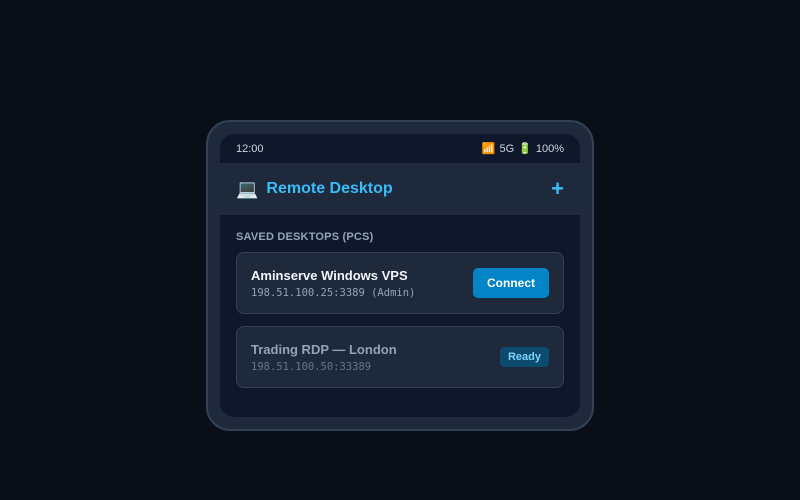 The image size is (800, 500). I want to click on add-desktop-button: +, so click(557, 189).